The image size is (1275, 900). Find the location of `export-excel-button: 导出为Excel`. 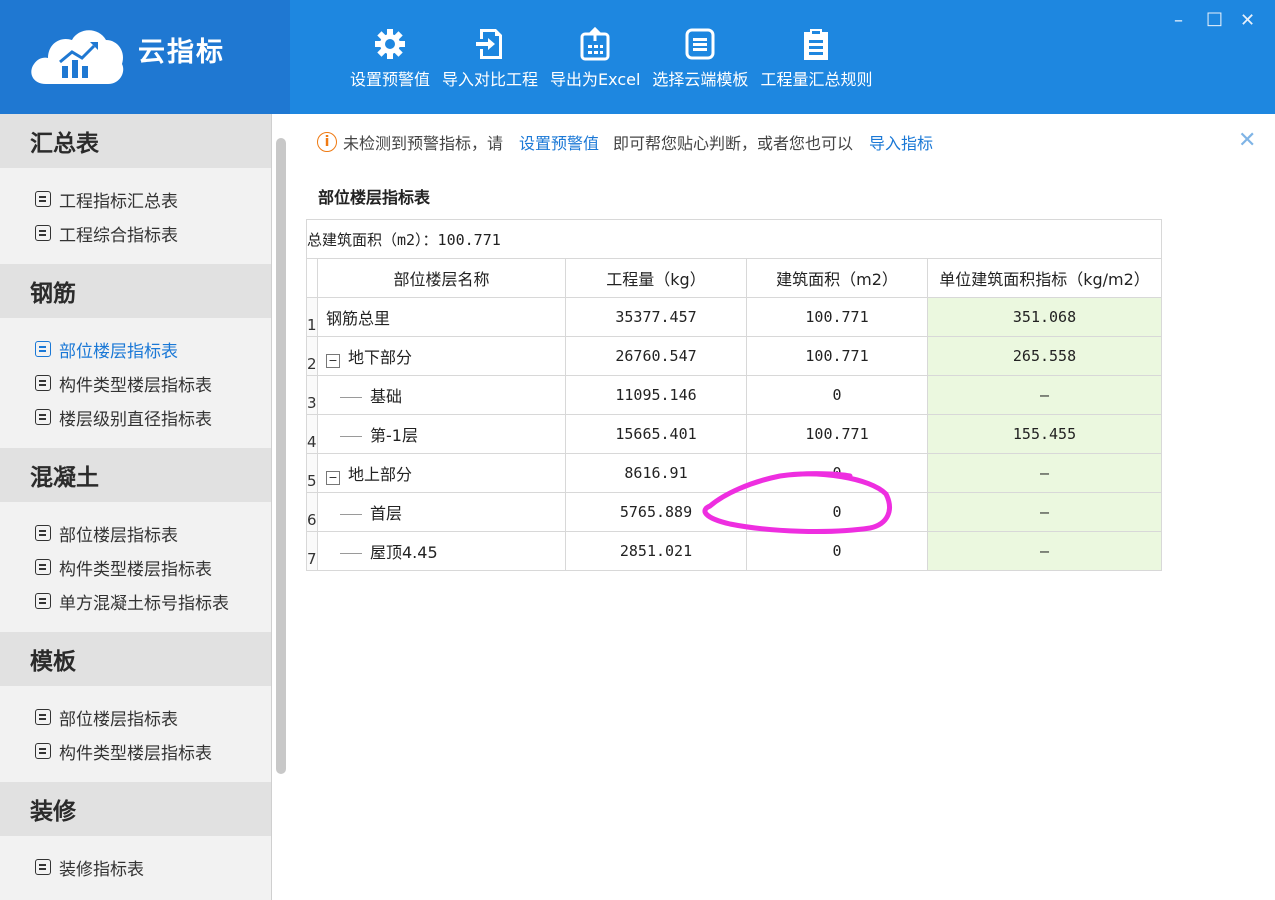

export-excel-button: 导出为Excel is located at coordinates (595, 57).